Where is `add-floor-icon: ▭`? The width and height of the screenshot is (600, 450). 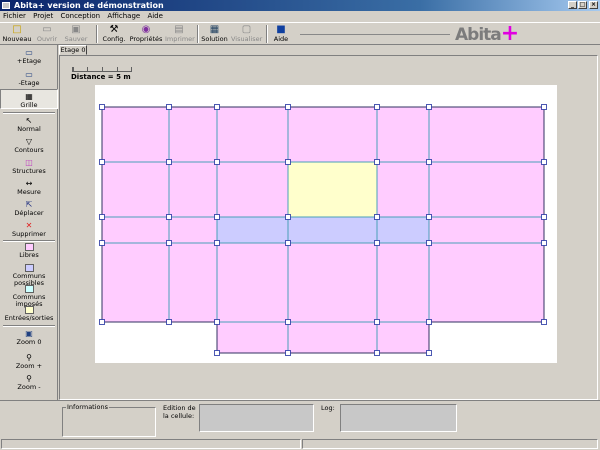
add-floor-icon: ▭ is located at coordinates (29, 52).